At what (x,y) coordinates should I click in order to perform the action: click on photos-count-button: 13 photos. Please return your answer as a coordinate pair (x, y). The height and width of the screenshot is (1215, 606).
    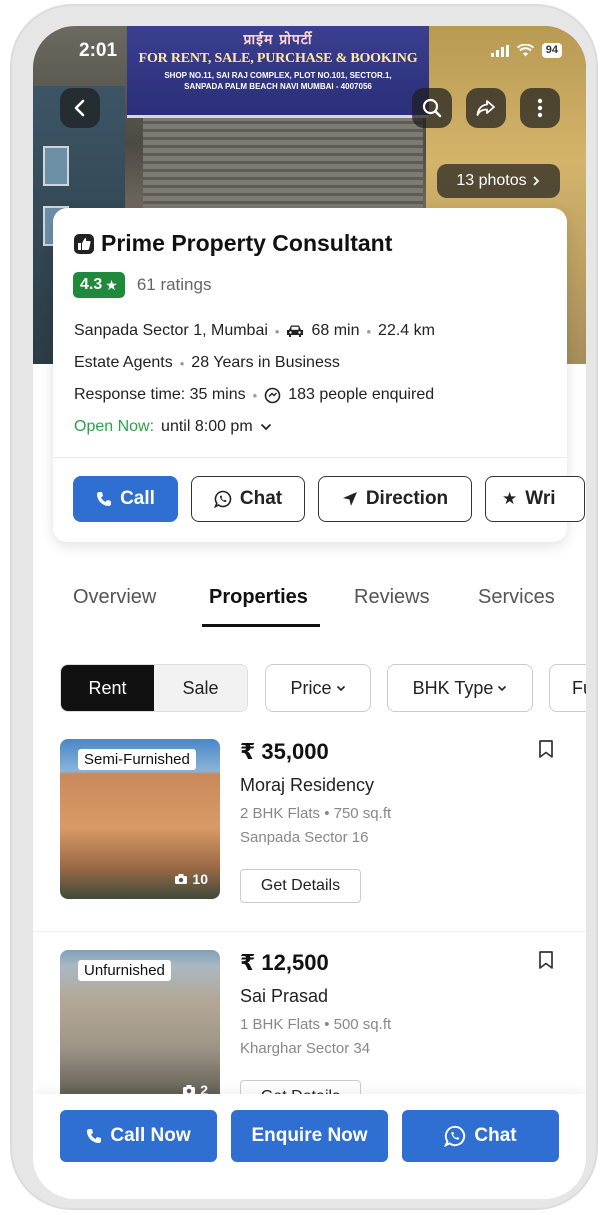
    Looking at the image, I should click on (498, 181).